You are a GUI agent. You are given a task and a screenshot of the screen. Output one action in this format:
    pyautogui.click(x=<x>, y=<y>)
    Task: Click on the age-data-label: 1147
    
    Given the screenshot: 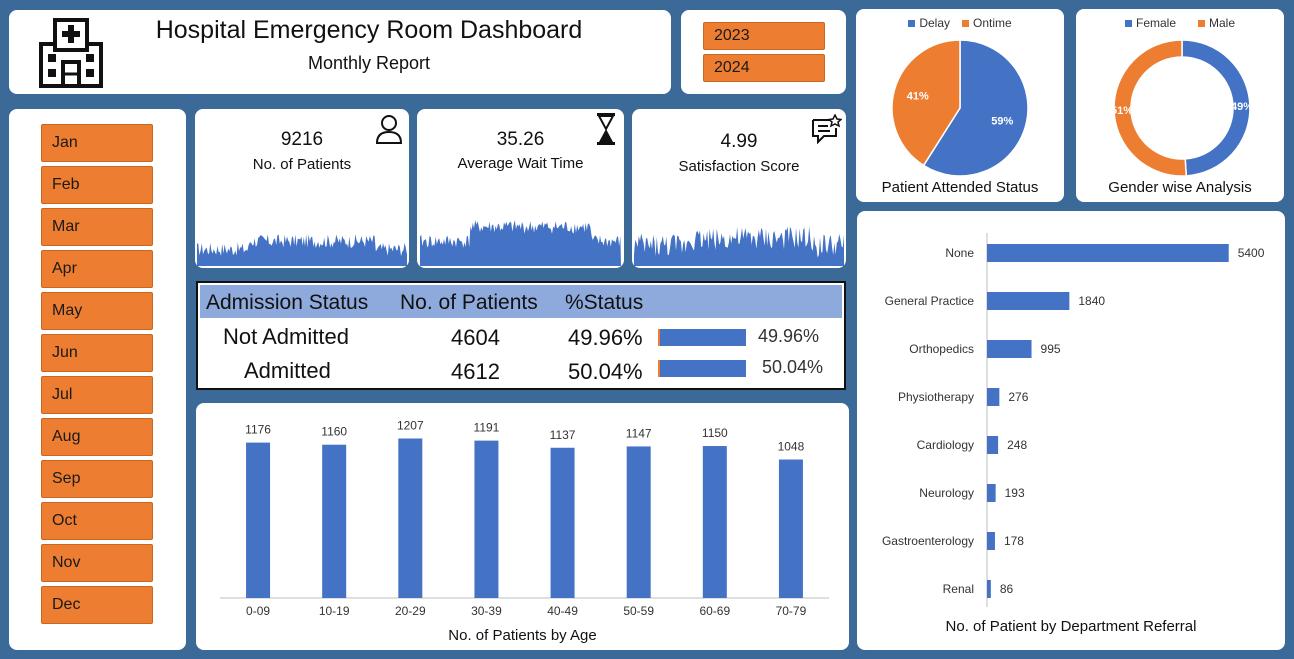 What is the action you would take?
    pyautogui.click(x=639, y=433)
    